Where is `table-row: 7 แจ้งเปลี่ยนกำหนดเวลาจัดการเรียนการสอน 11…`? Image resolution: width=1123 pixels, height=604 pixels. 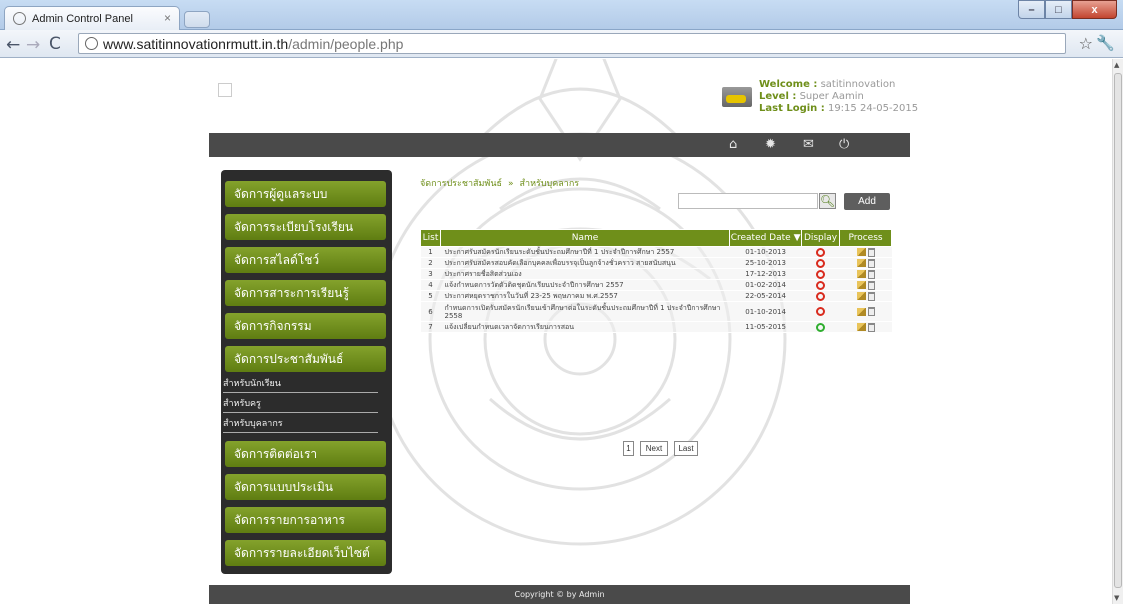 table-row: 7 แจ้งเปลี่ยนกำหนดเวลาจัดการเรียนการสอน 11… is located at coordinates (656, 327).